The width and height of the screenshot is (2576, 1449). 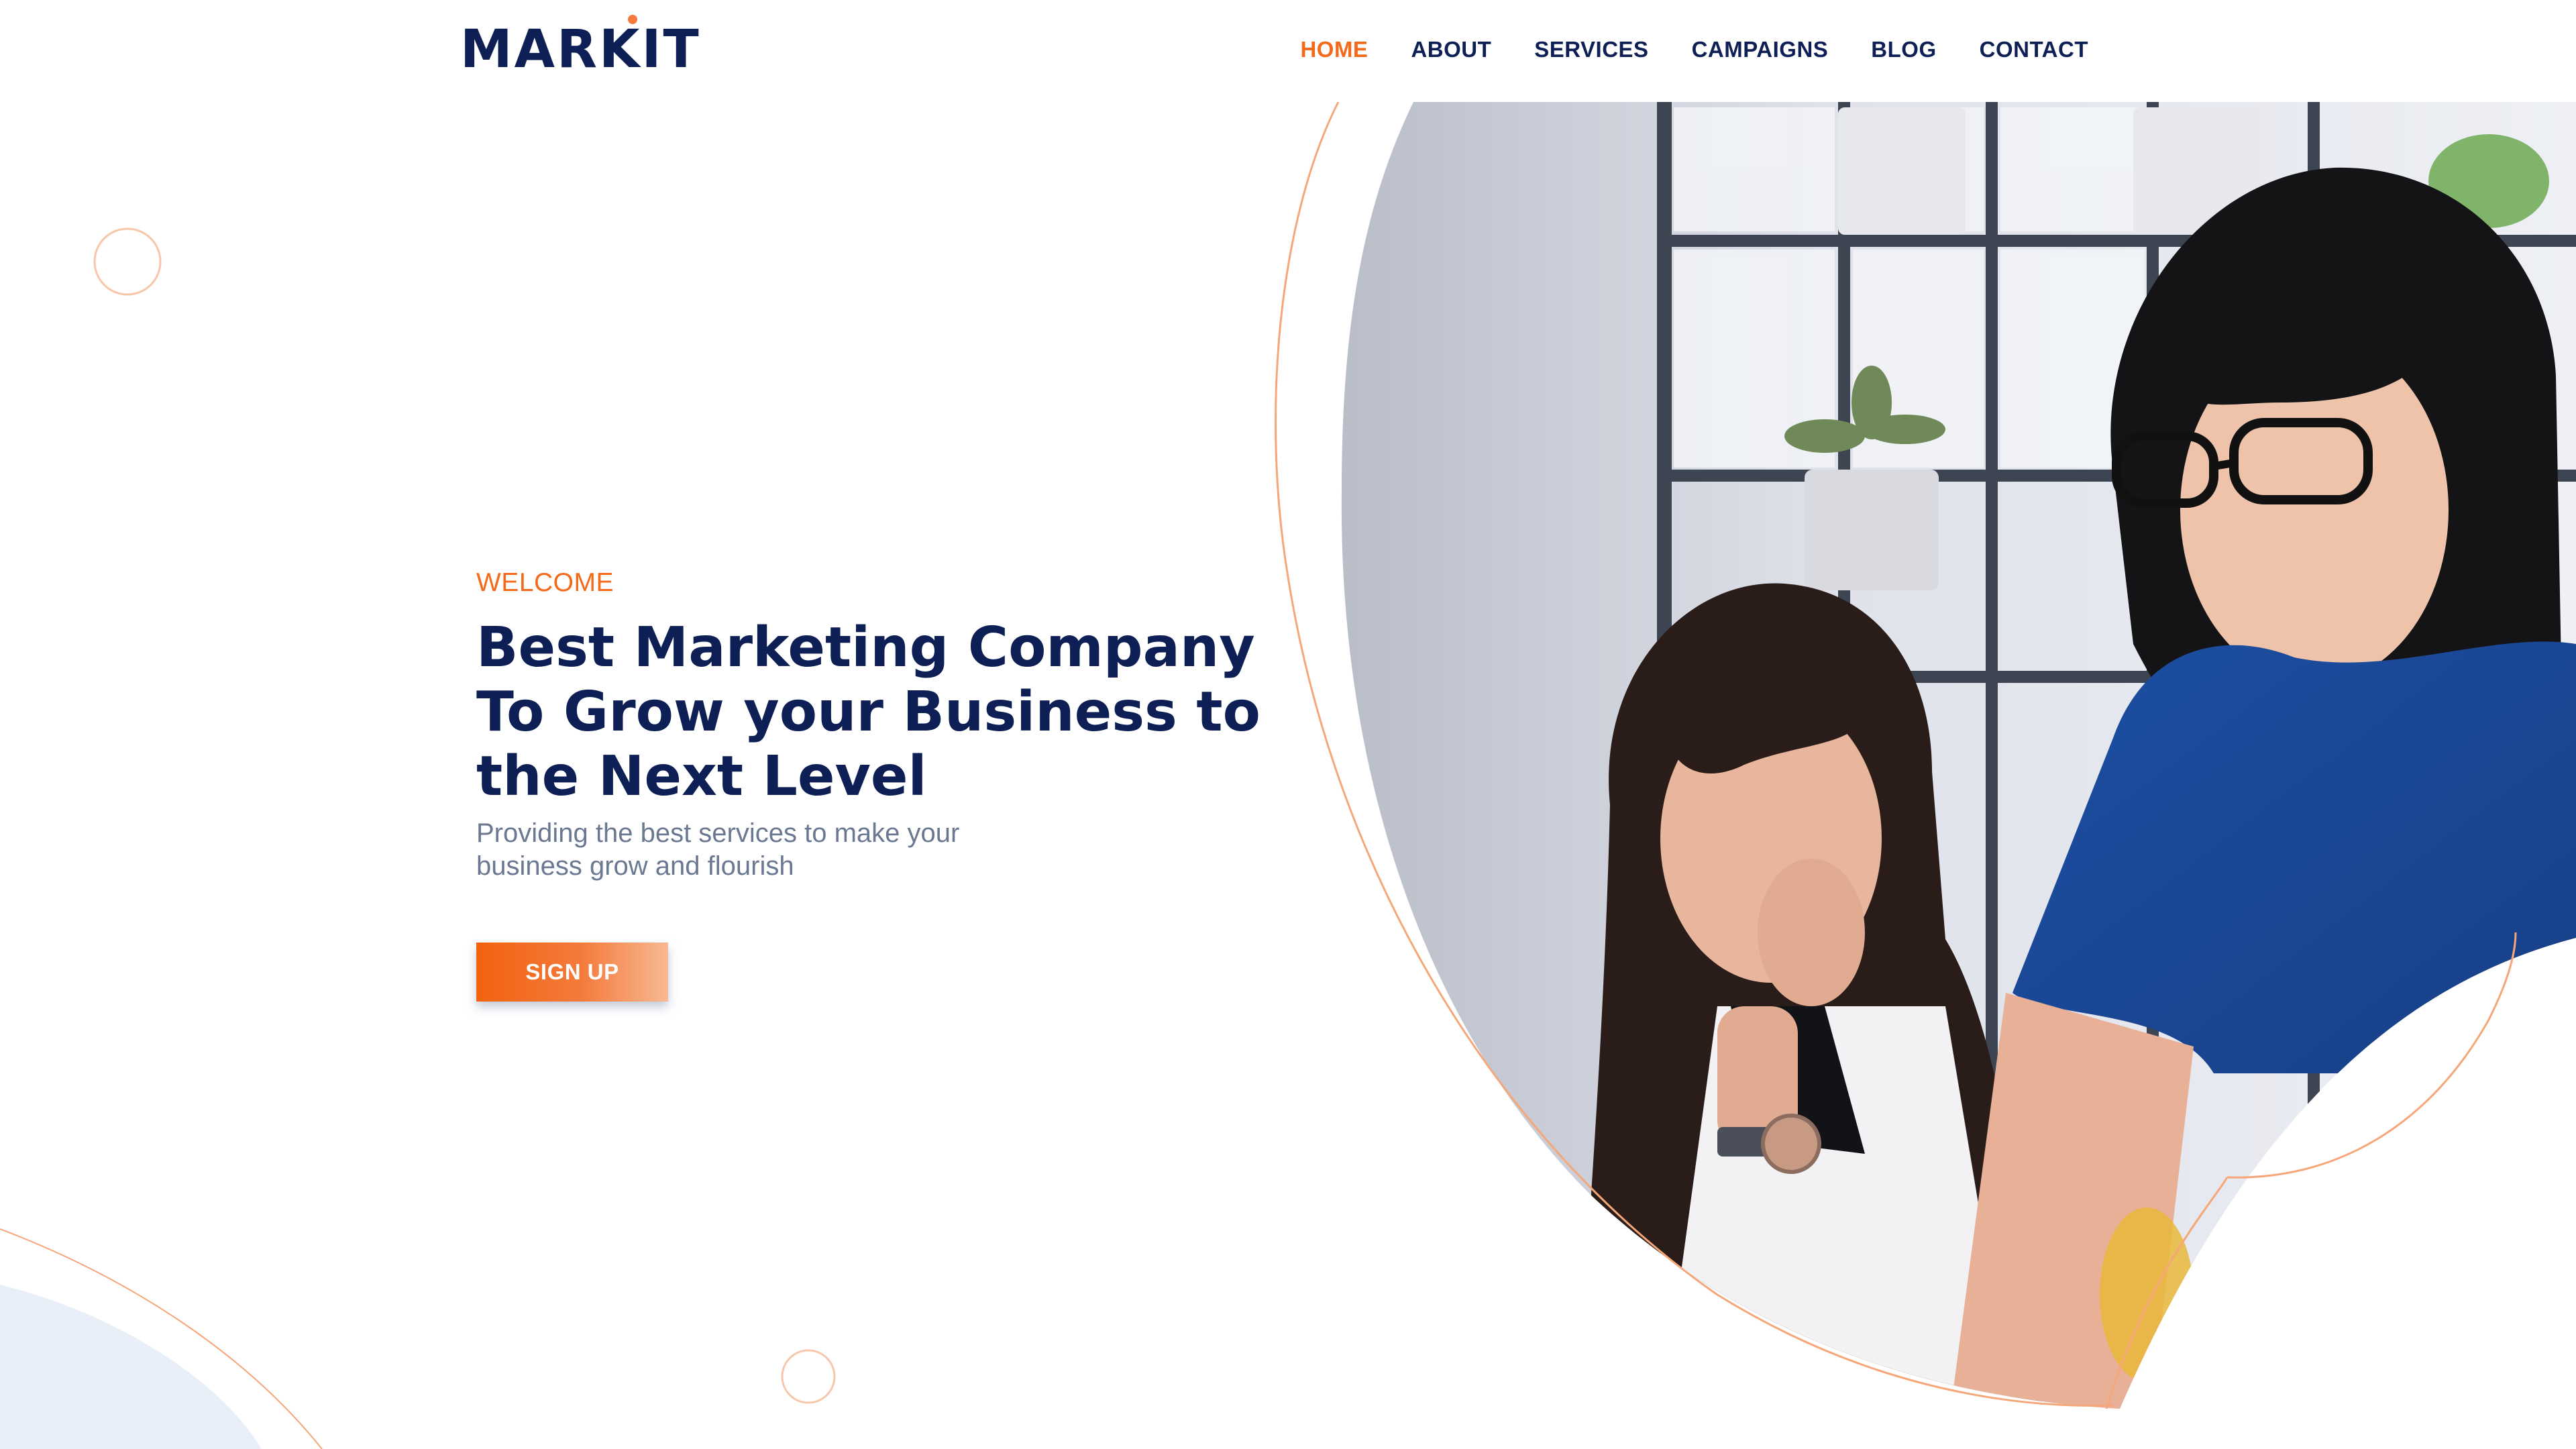 I want to click on logo-accent-dot, so click(x=632, y=19).